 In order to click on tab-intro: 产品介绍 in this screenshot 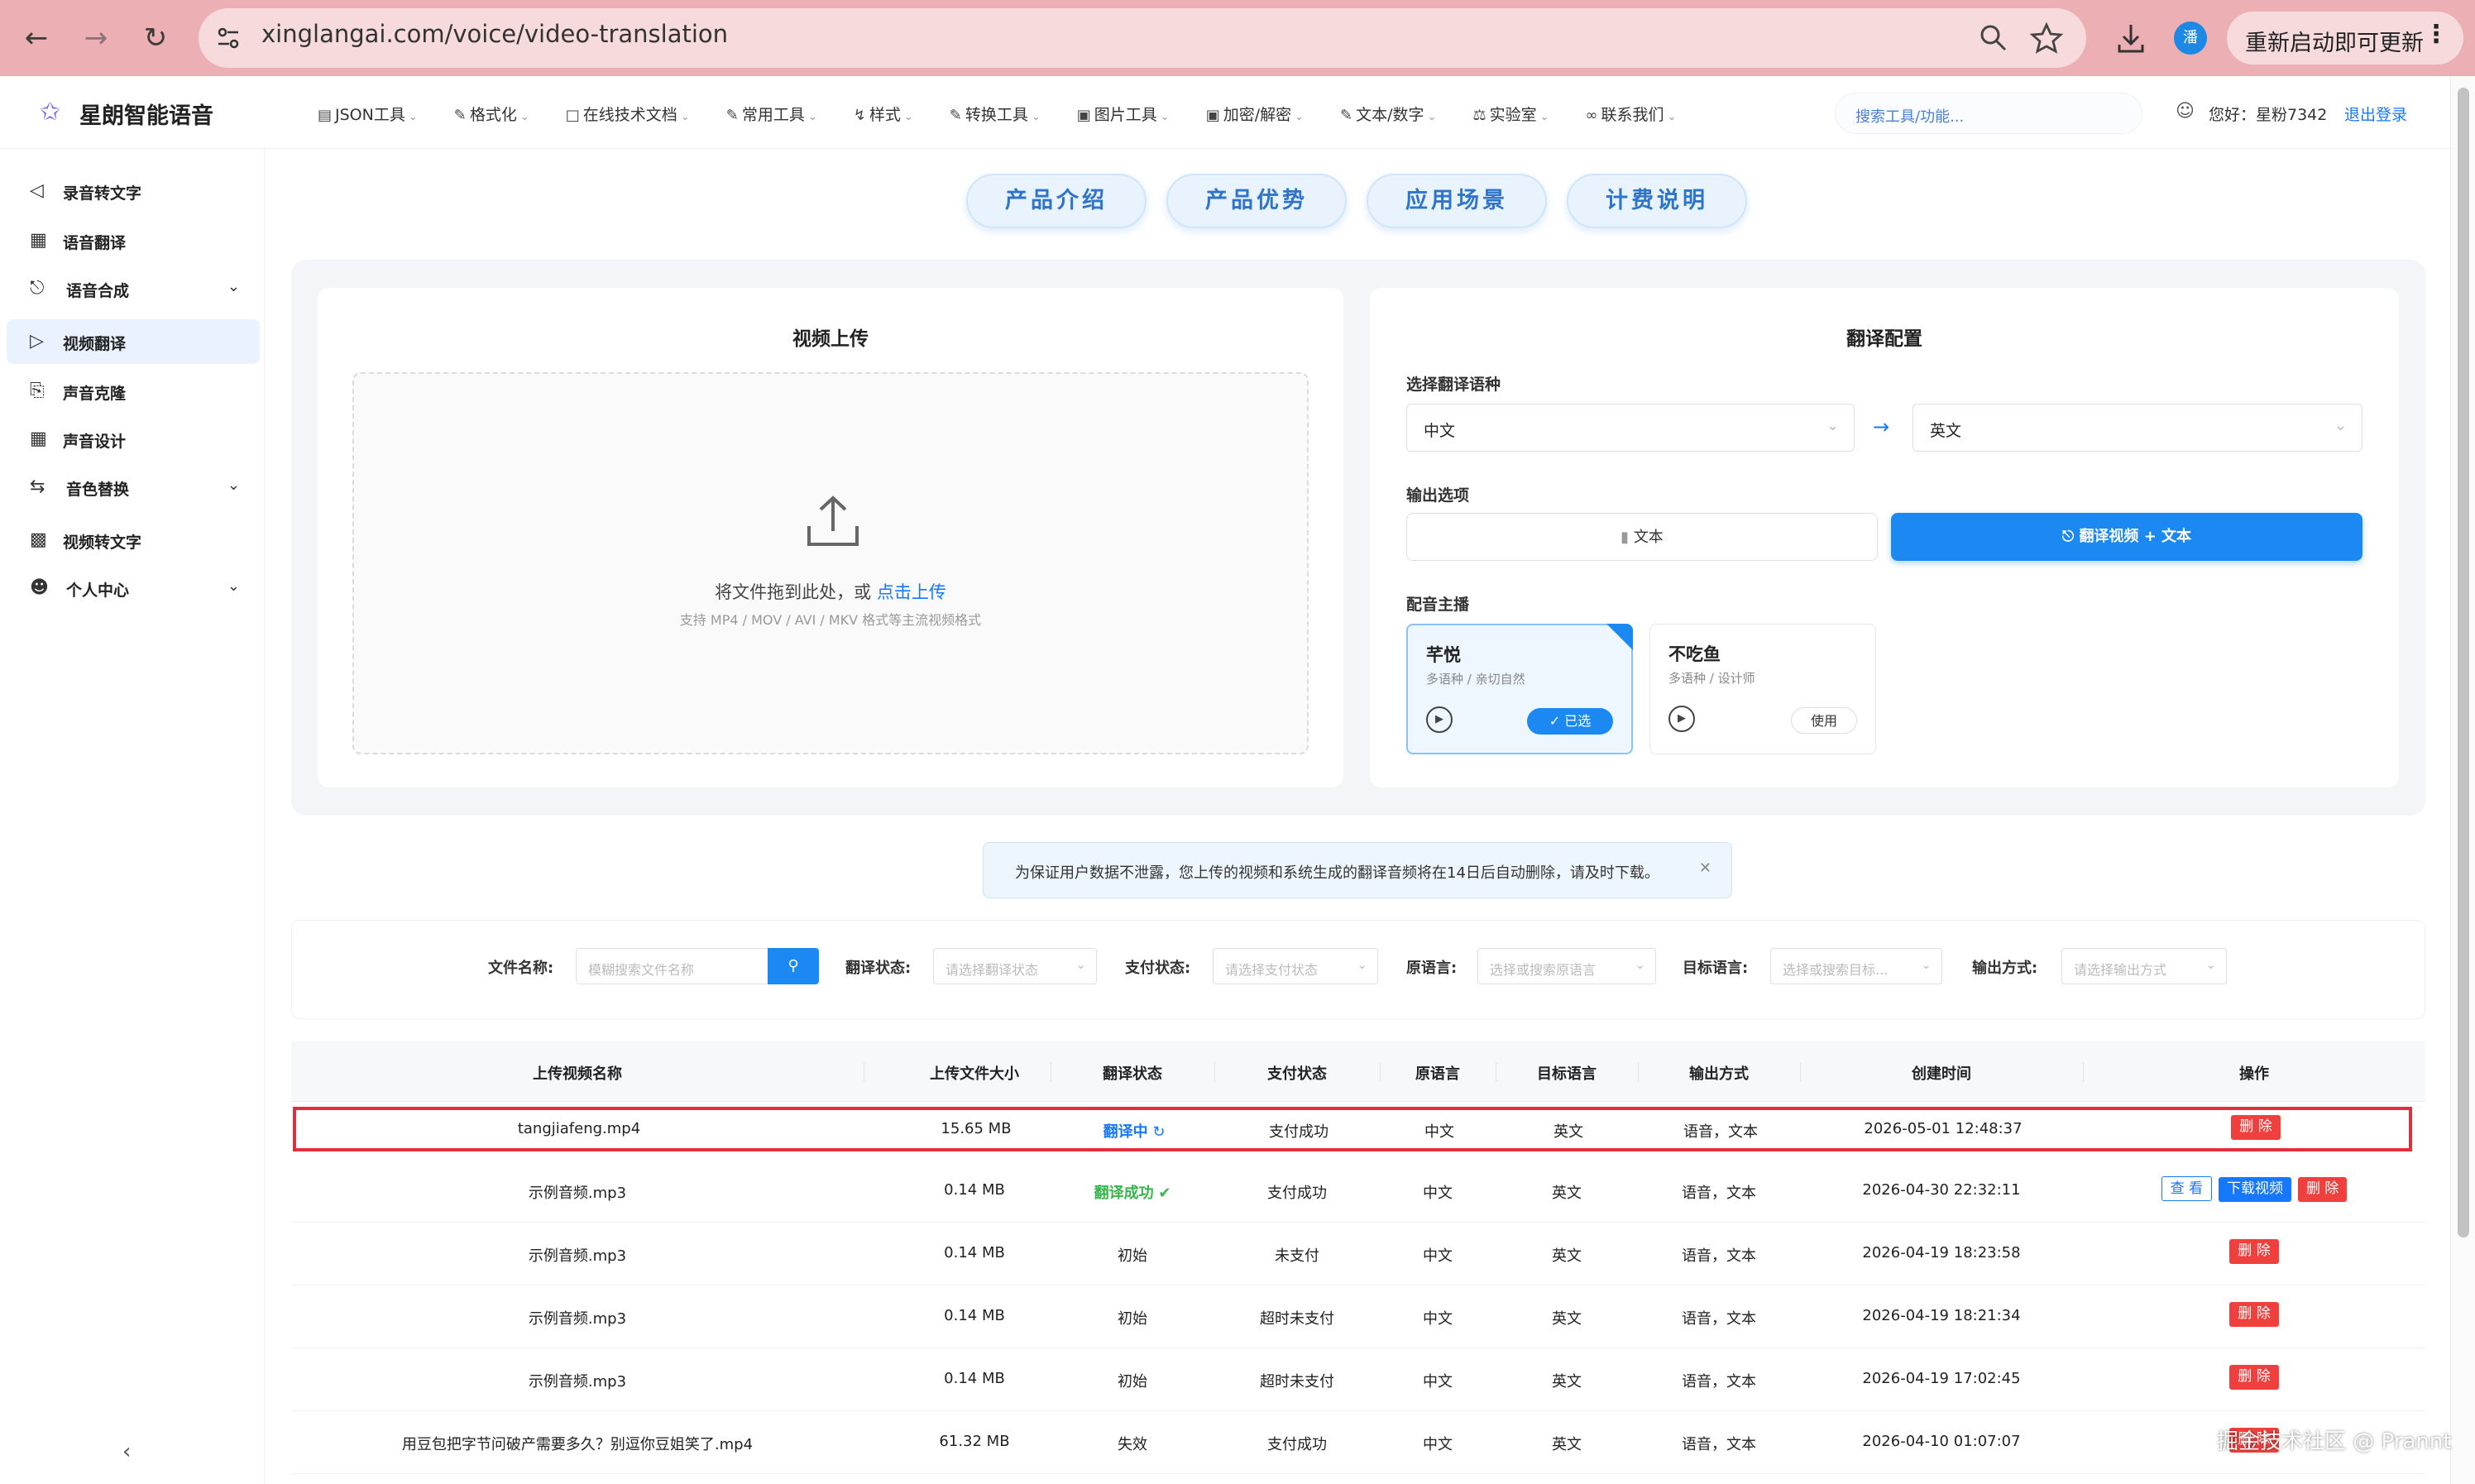, I will do `click(1056, 201)`.